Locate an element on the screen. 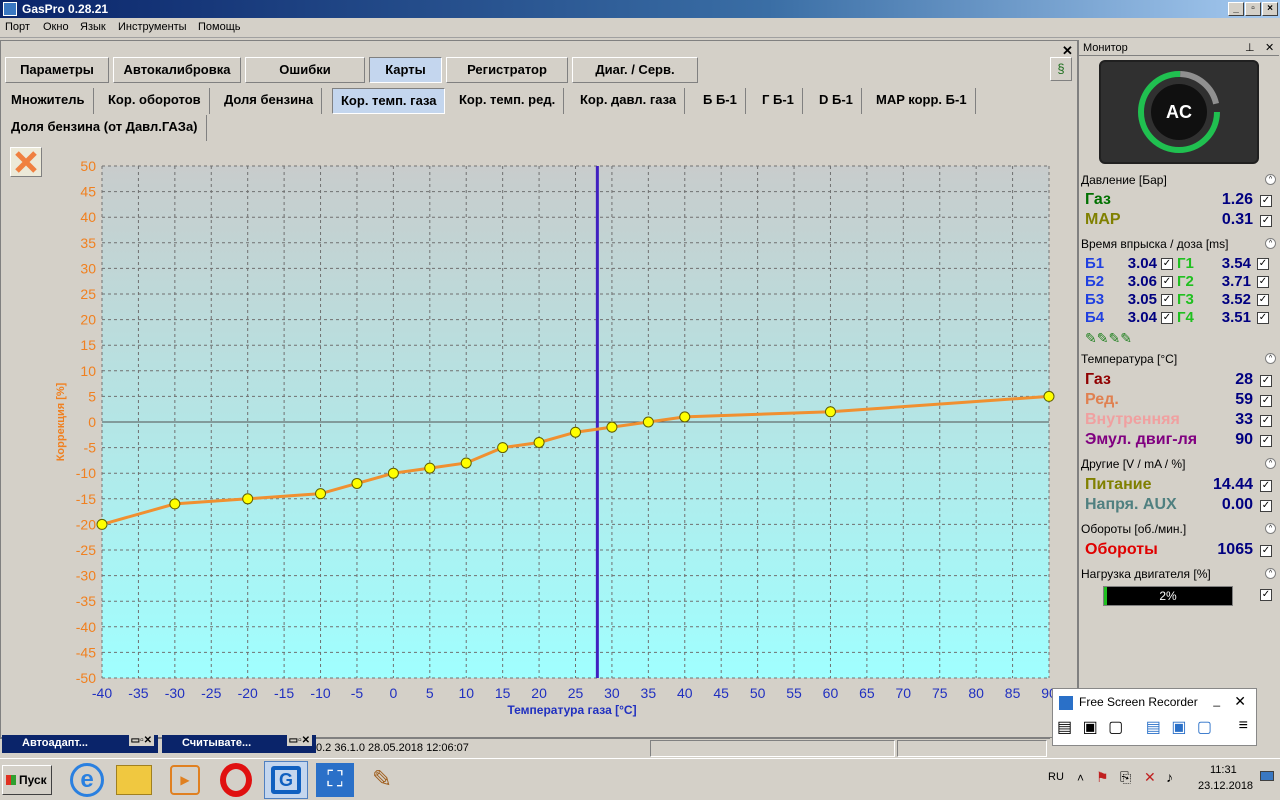 The width and height of the screenshot is (1280, 800). start-button: Пуск is located at coordinates (27, 780).